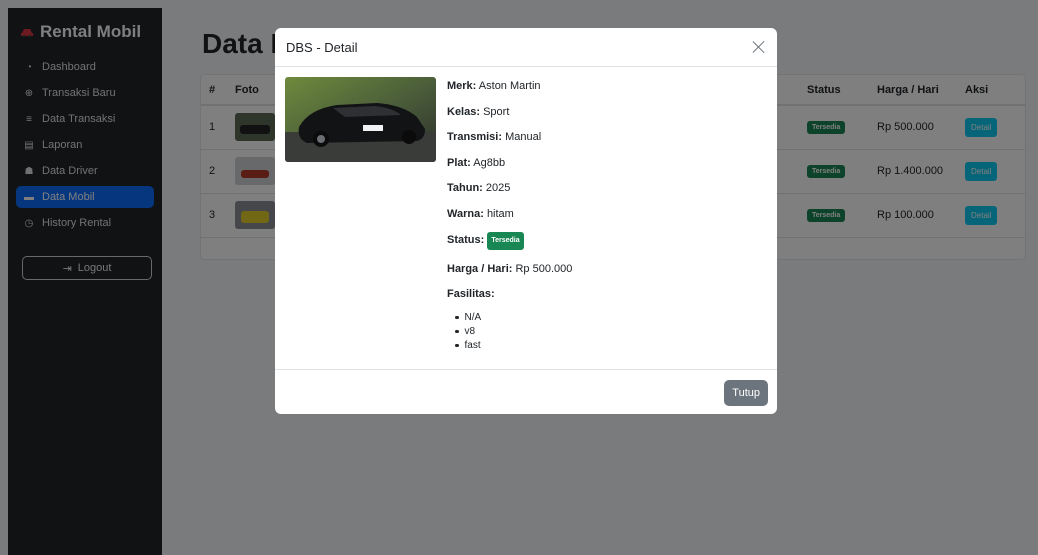  What do you see at coordinates (513, 318) in the screenshot?
I see `list-item: N/A` at bounding box center [513, 318].